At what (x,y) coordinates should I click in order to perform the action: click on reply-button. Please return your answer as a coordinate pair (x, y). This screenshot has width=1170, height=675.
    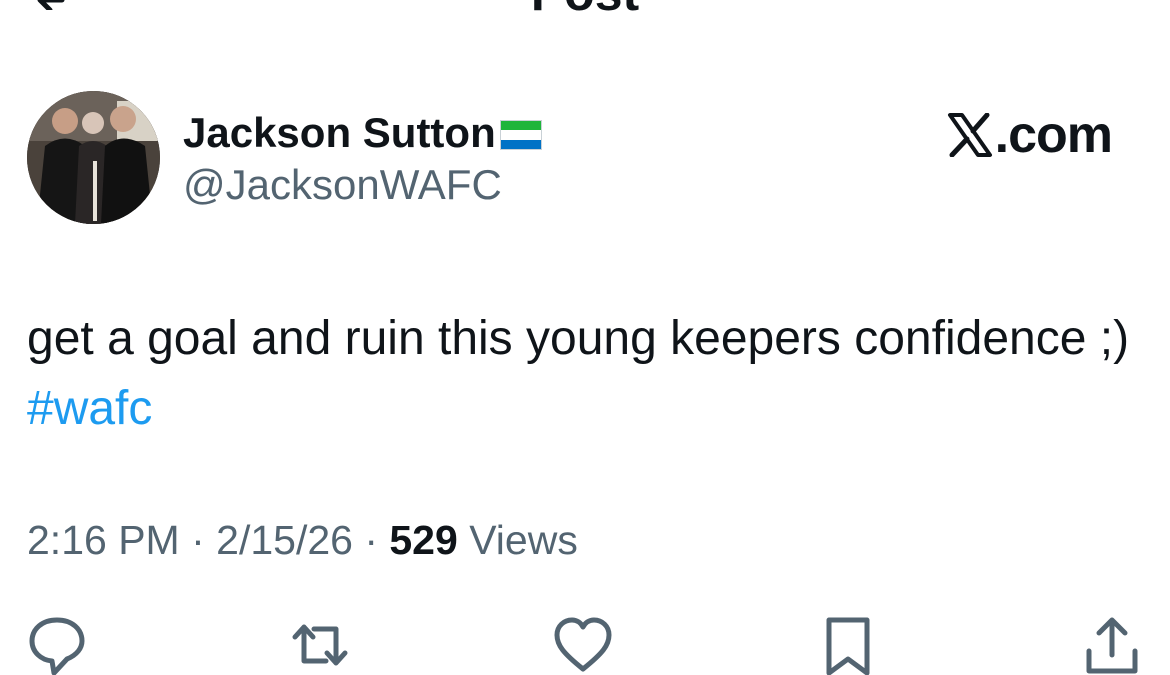
    Looking at the image, I should click on (57, 645).